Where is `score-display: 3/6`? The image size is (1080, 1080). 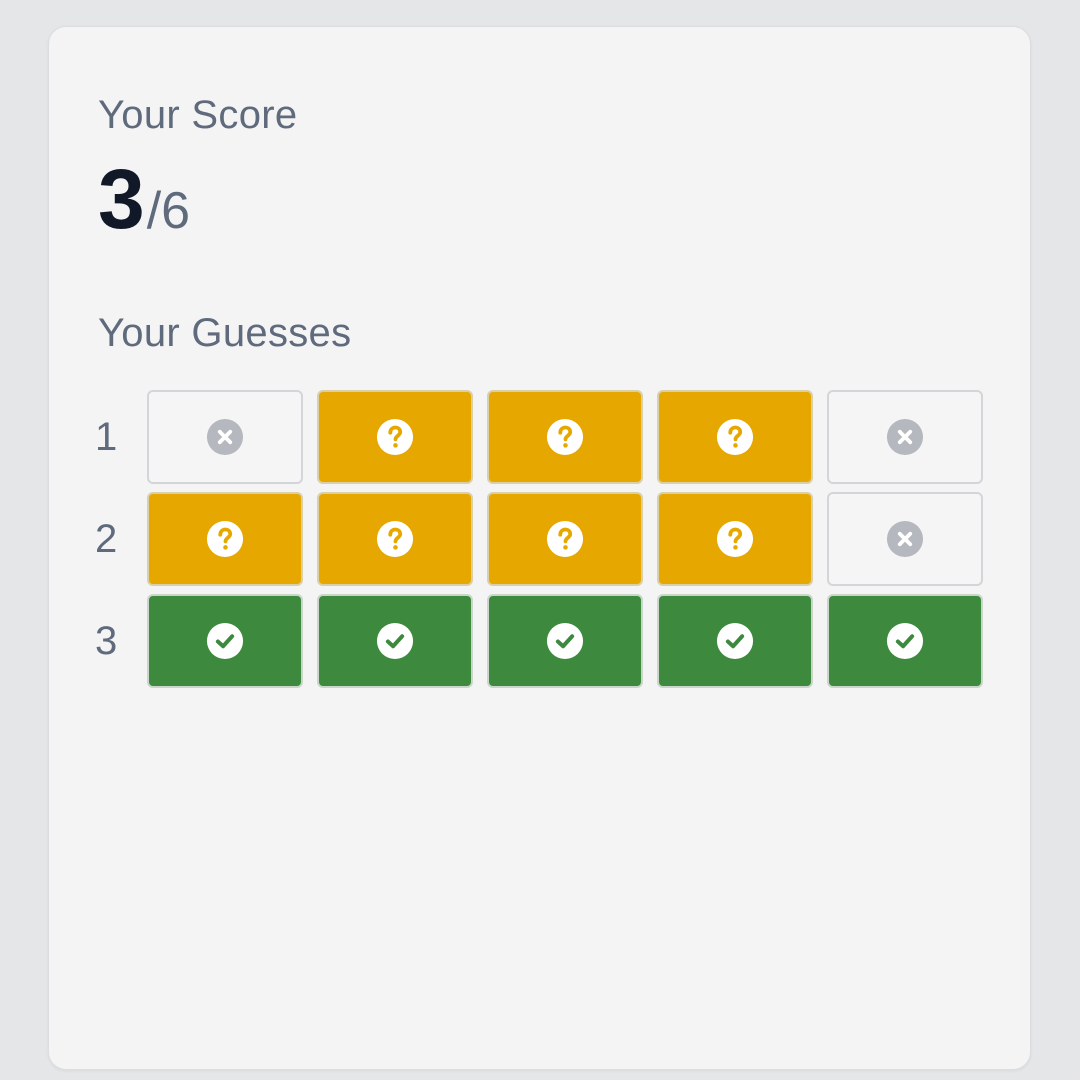
score-display: 3/6 is located at coordinates (144, 199).